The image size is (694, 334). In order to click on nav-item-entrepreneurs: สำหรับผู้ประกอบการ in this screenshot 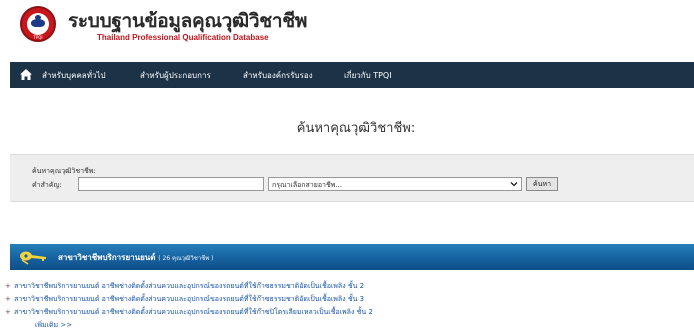, I will do `click(175, 75)`.